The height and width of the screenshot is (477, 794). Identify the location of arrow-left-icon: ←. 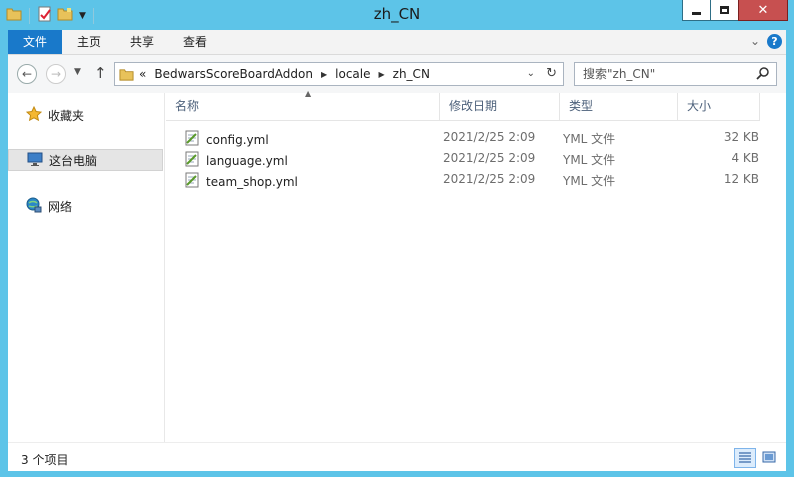
(27, 74).